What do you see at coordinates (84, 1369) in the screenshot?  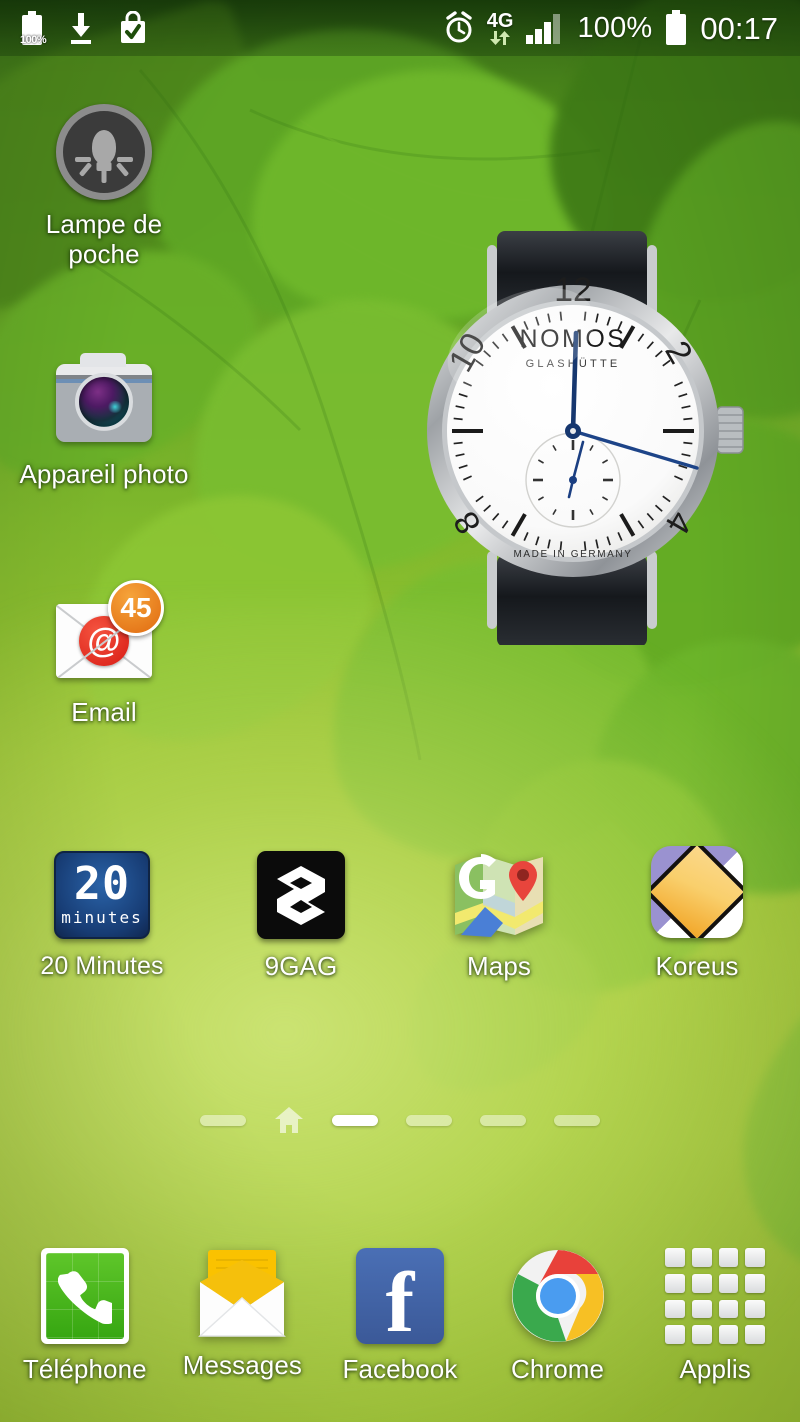 I see `dock-label-phone: Téléphone` at bounding box center [84, 1369].